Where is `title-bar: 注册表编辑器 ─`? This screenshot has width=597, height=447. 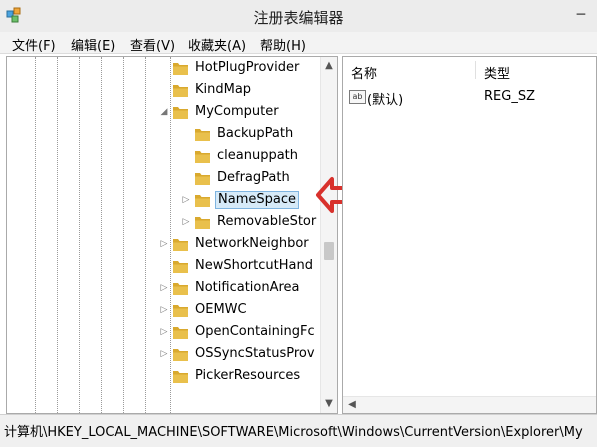
title-bar: 注册表编辑器 ─ is located at coordinates (298, 16).